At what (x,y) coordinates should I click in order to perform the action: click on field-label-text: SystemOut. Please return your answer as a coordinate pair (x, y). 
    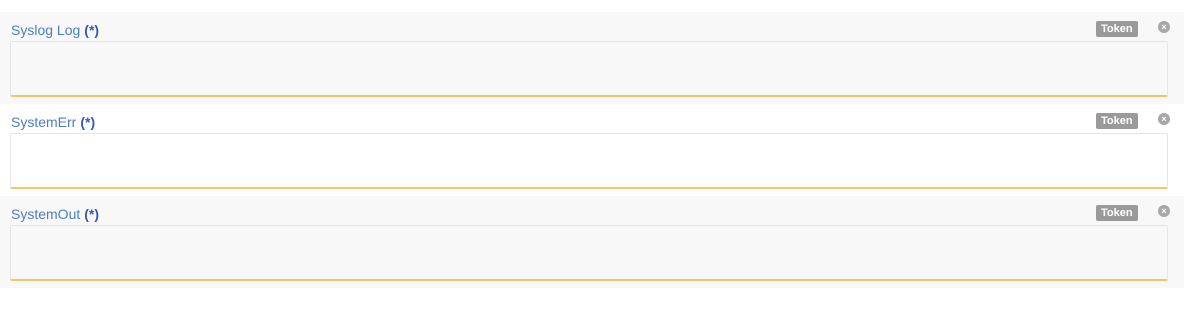
    Looking at the image, I should click on (45, 214).